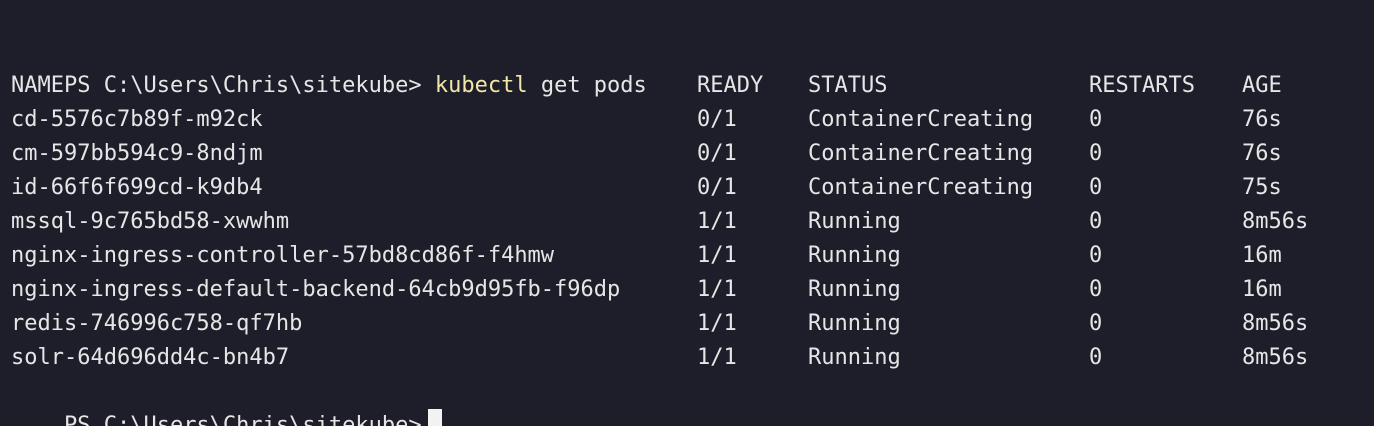  I want to click on table-header-row: NAME READY STATUS RESTARTS AGE, so click(692, 86).